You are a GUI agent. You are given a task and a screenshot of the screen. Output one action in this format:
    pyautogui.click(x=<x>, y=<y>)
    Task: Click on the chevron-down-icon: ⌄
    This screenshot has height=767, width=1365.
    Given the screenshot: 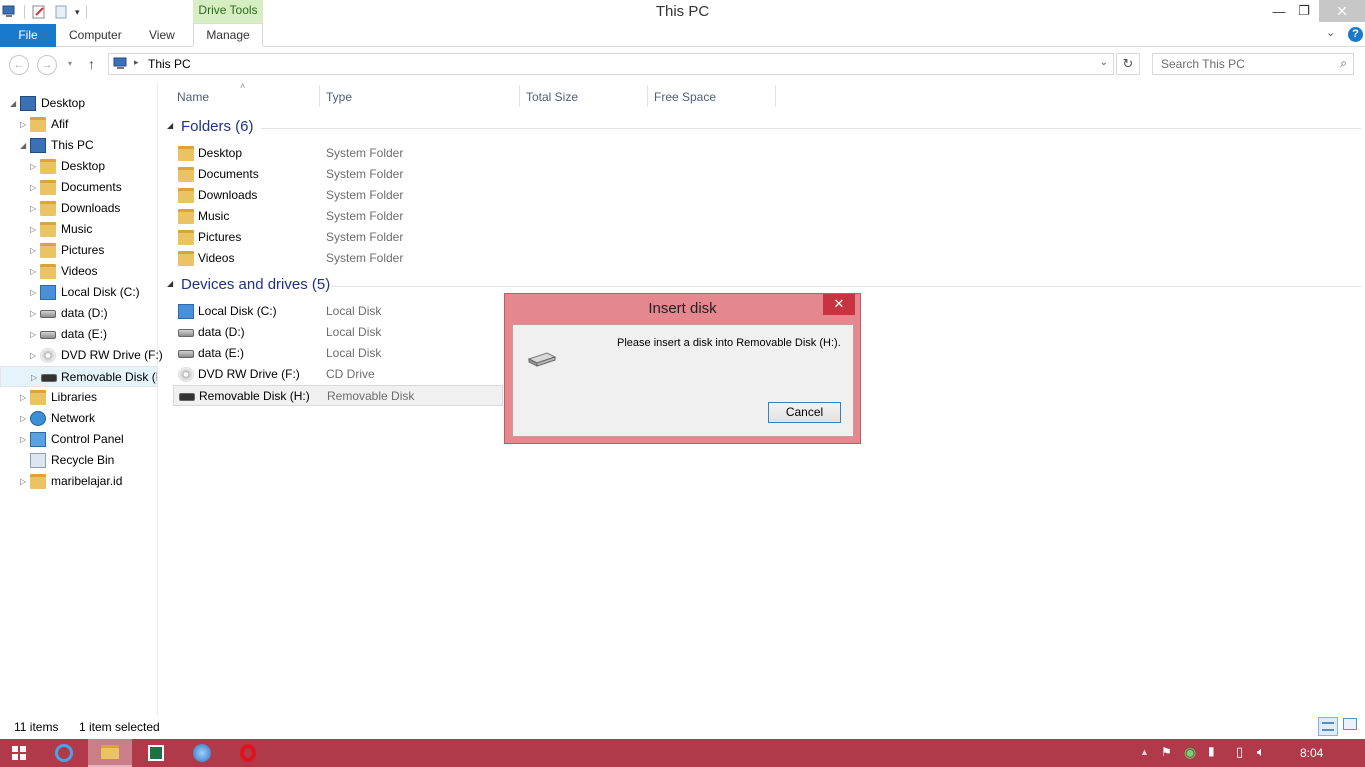 What is the action you would take?
    pyautogui.click(x=1330, y=32)
    